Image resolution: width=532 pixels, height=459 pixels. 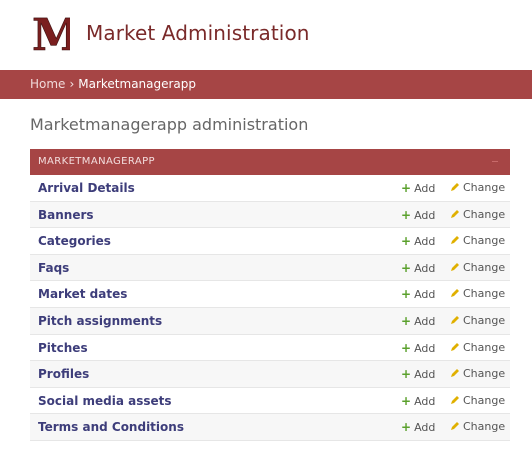 I want to click on model-name-link: Banners, so click(x=66, y=215).